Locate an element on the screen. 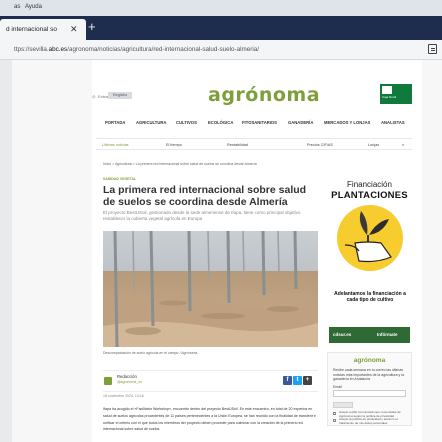 This screenshot has height=442, width=442. subnav-item: El tiempo is located at coordinates (174, 145).